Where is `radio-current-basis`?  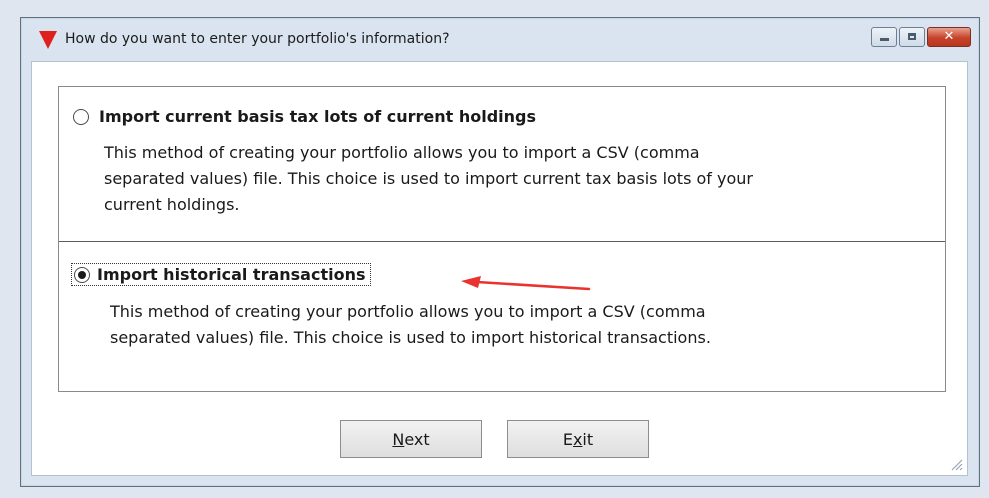 radio-current-basis is located at coordinates (81, 116).